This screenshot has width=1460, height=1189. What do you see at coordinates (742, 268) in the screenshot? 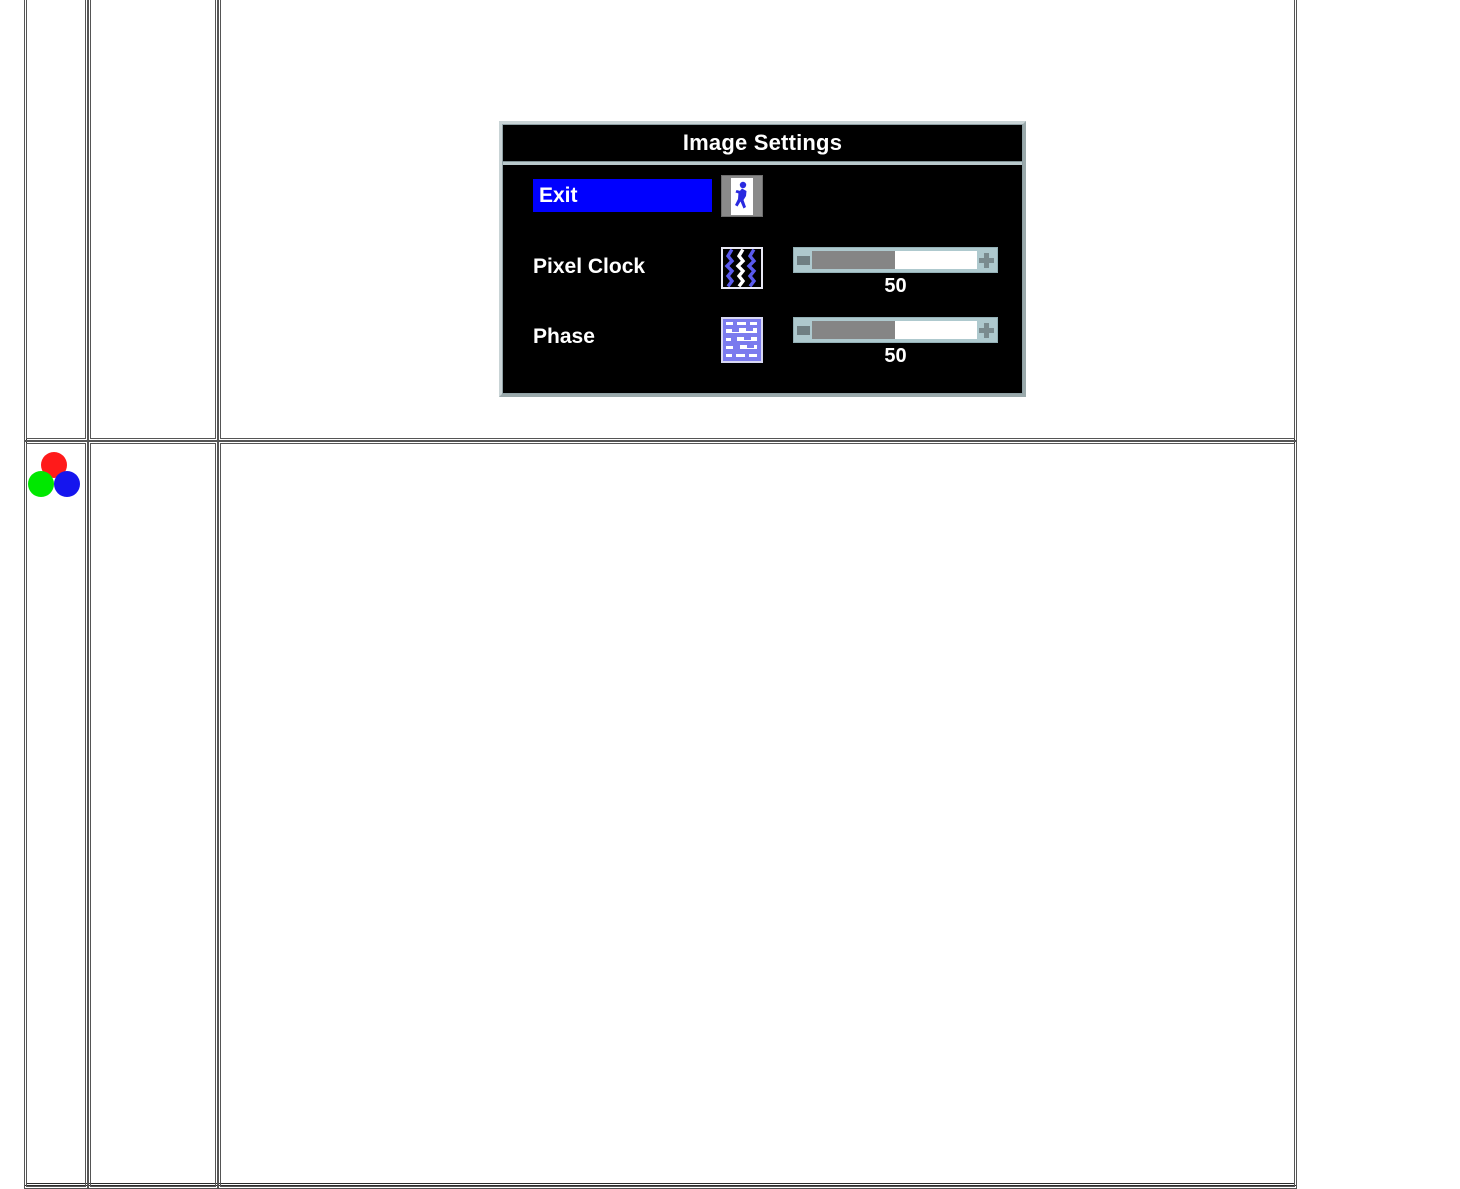
I see `pixel-clock-waves-icon` at bounding box center [742, 268].